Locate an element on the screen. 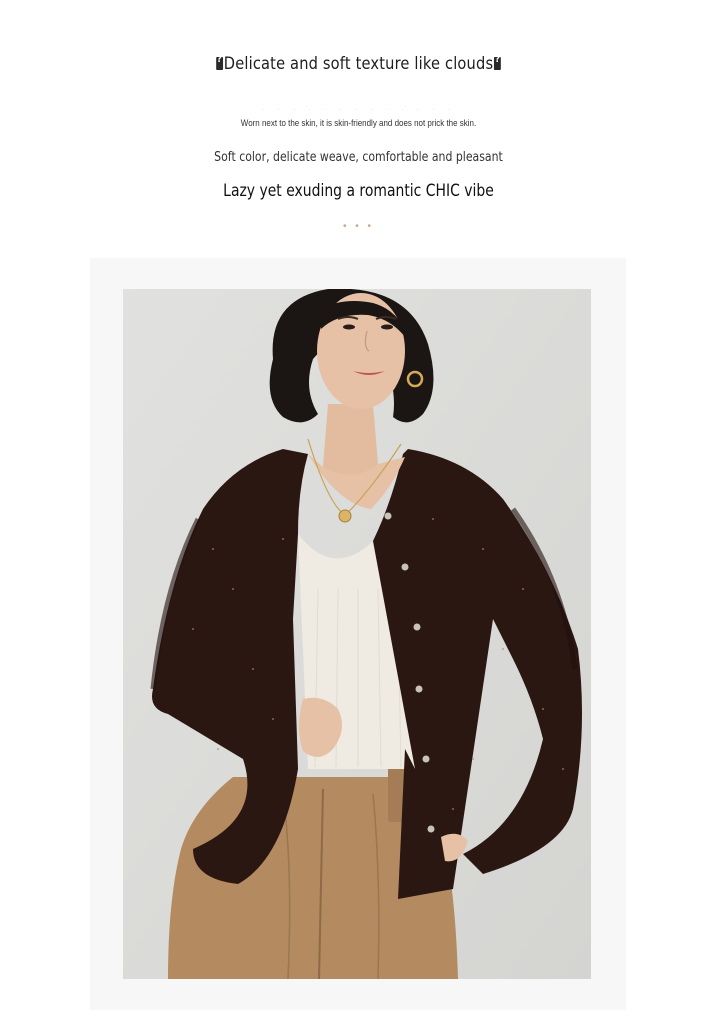 Image resolution: width=717 pixels, height=1024 pixels. tagline: Lazy yet exuding a romantic CHIC vibe is located at coordinates (358, 191).